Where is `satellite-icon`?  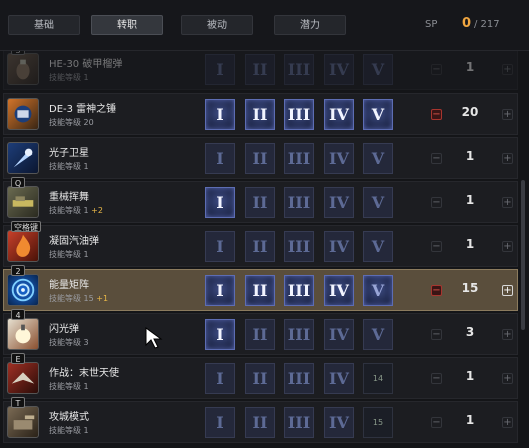
satellite-icon is located at coordinates (23, 158).